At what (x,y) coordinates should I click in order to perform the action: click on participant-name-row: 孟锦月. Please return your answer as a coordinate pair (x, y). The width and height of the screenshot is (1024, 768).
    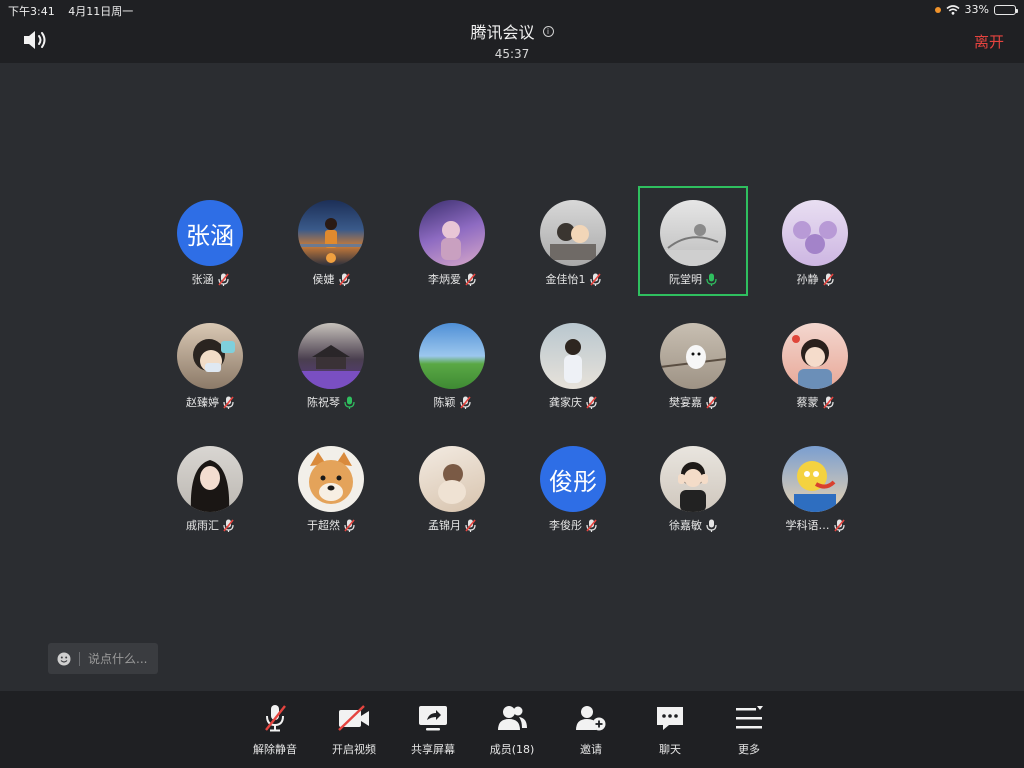
    Looking at the image, I should click on (452, 525).